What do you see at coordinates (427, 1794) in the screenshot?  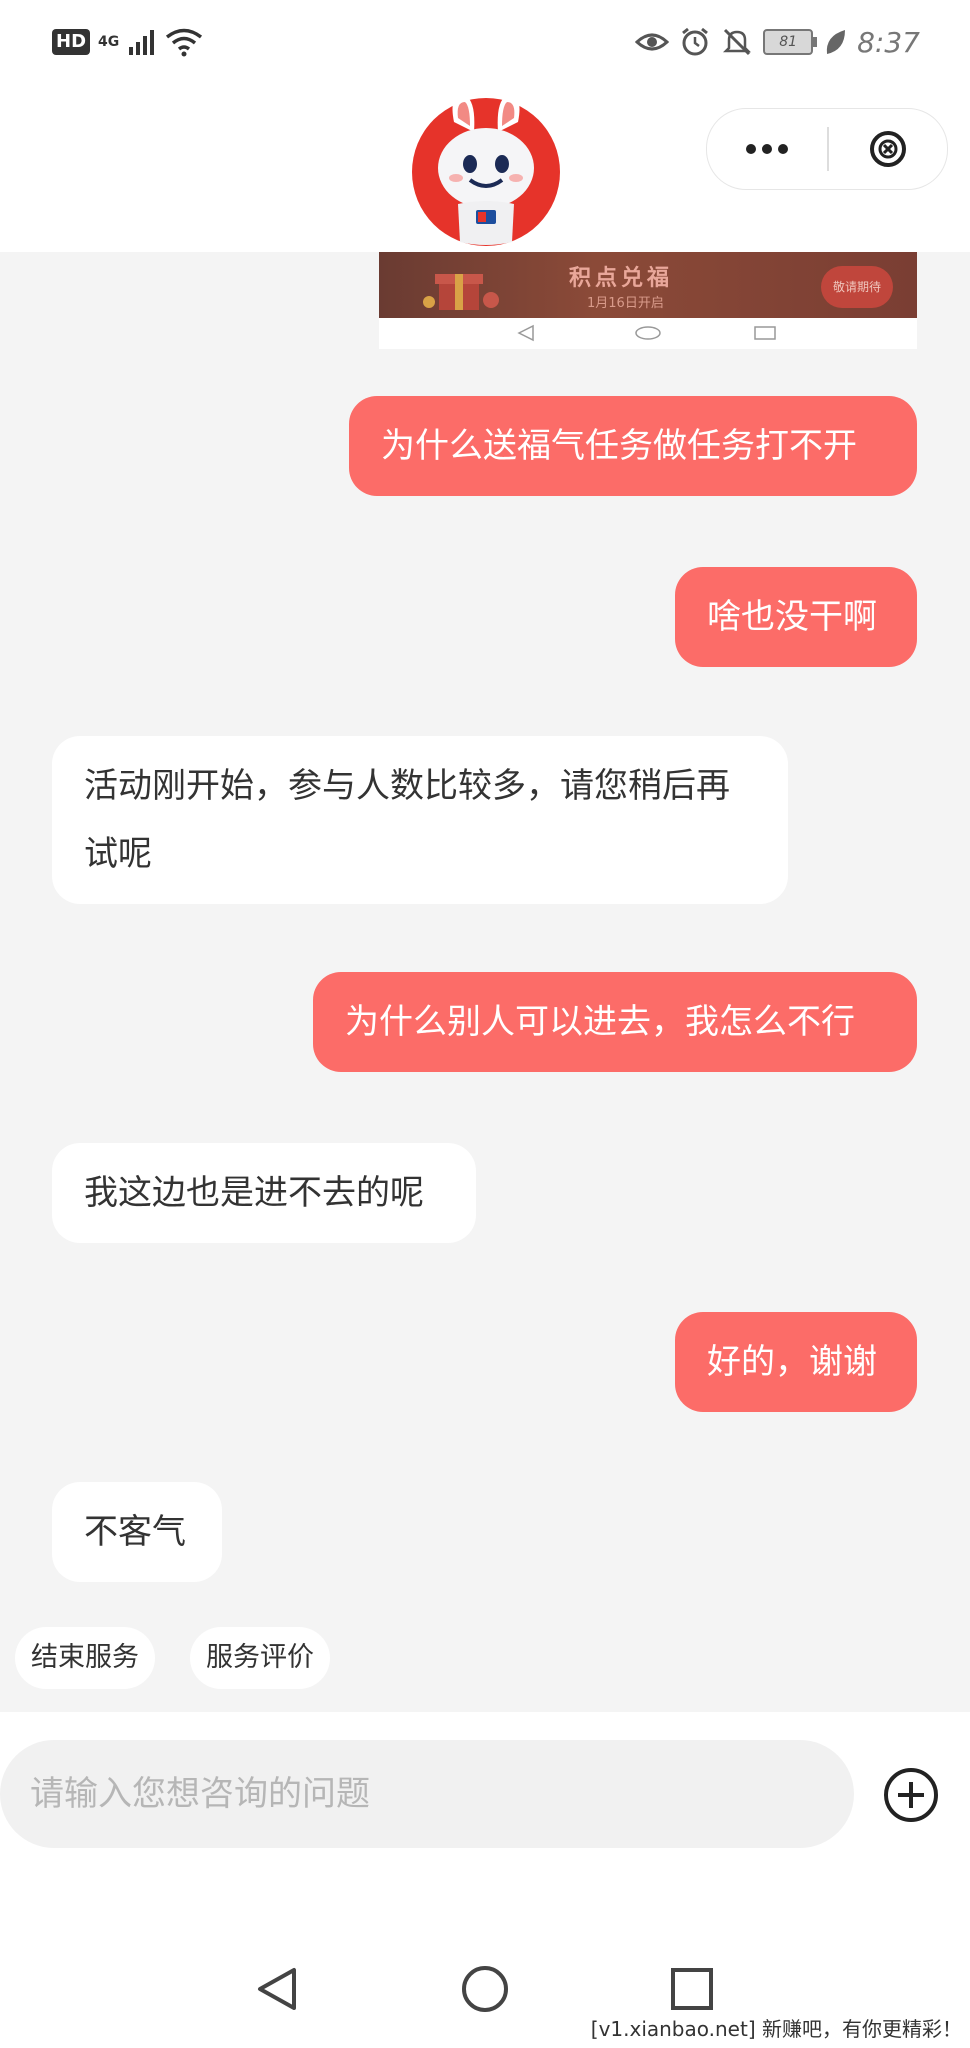 I see `question-input` at bounding box center [427, 1794].